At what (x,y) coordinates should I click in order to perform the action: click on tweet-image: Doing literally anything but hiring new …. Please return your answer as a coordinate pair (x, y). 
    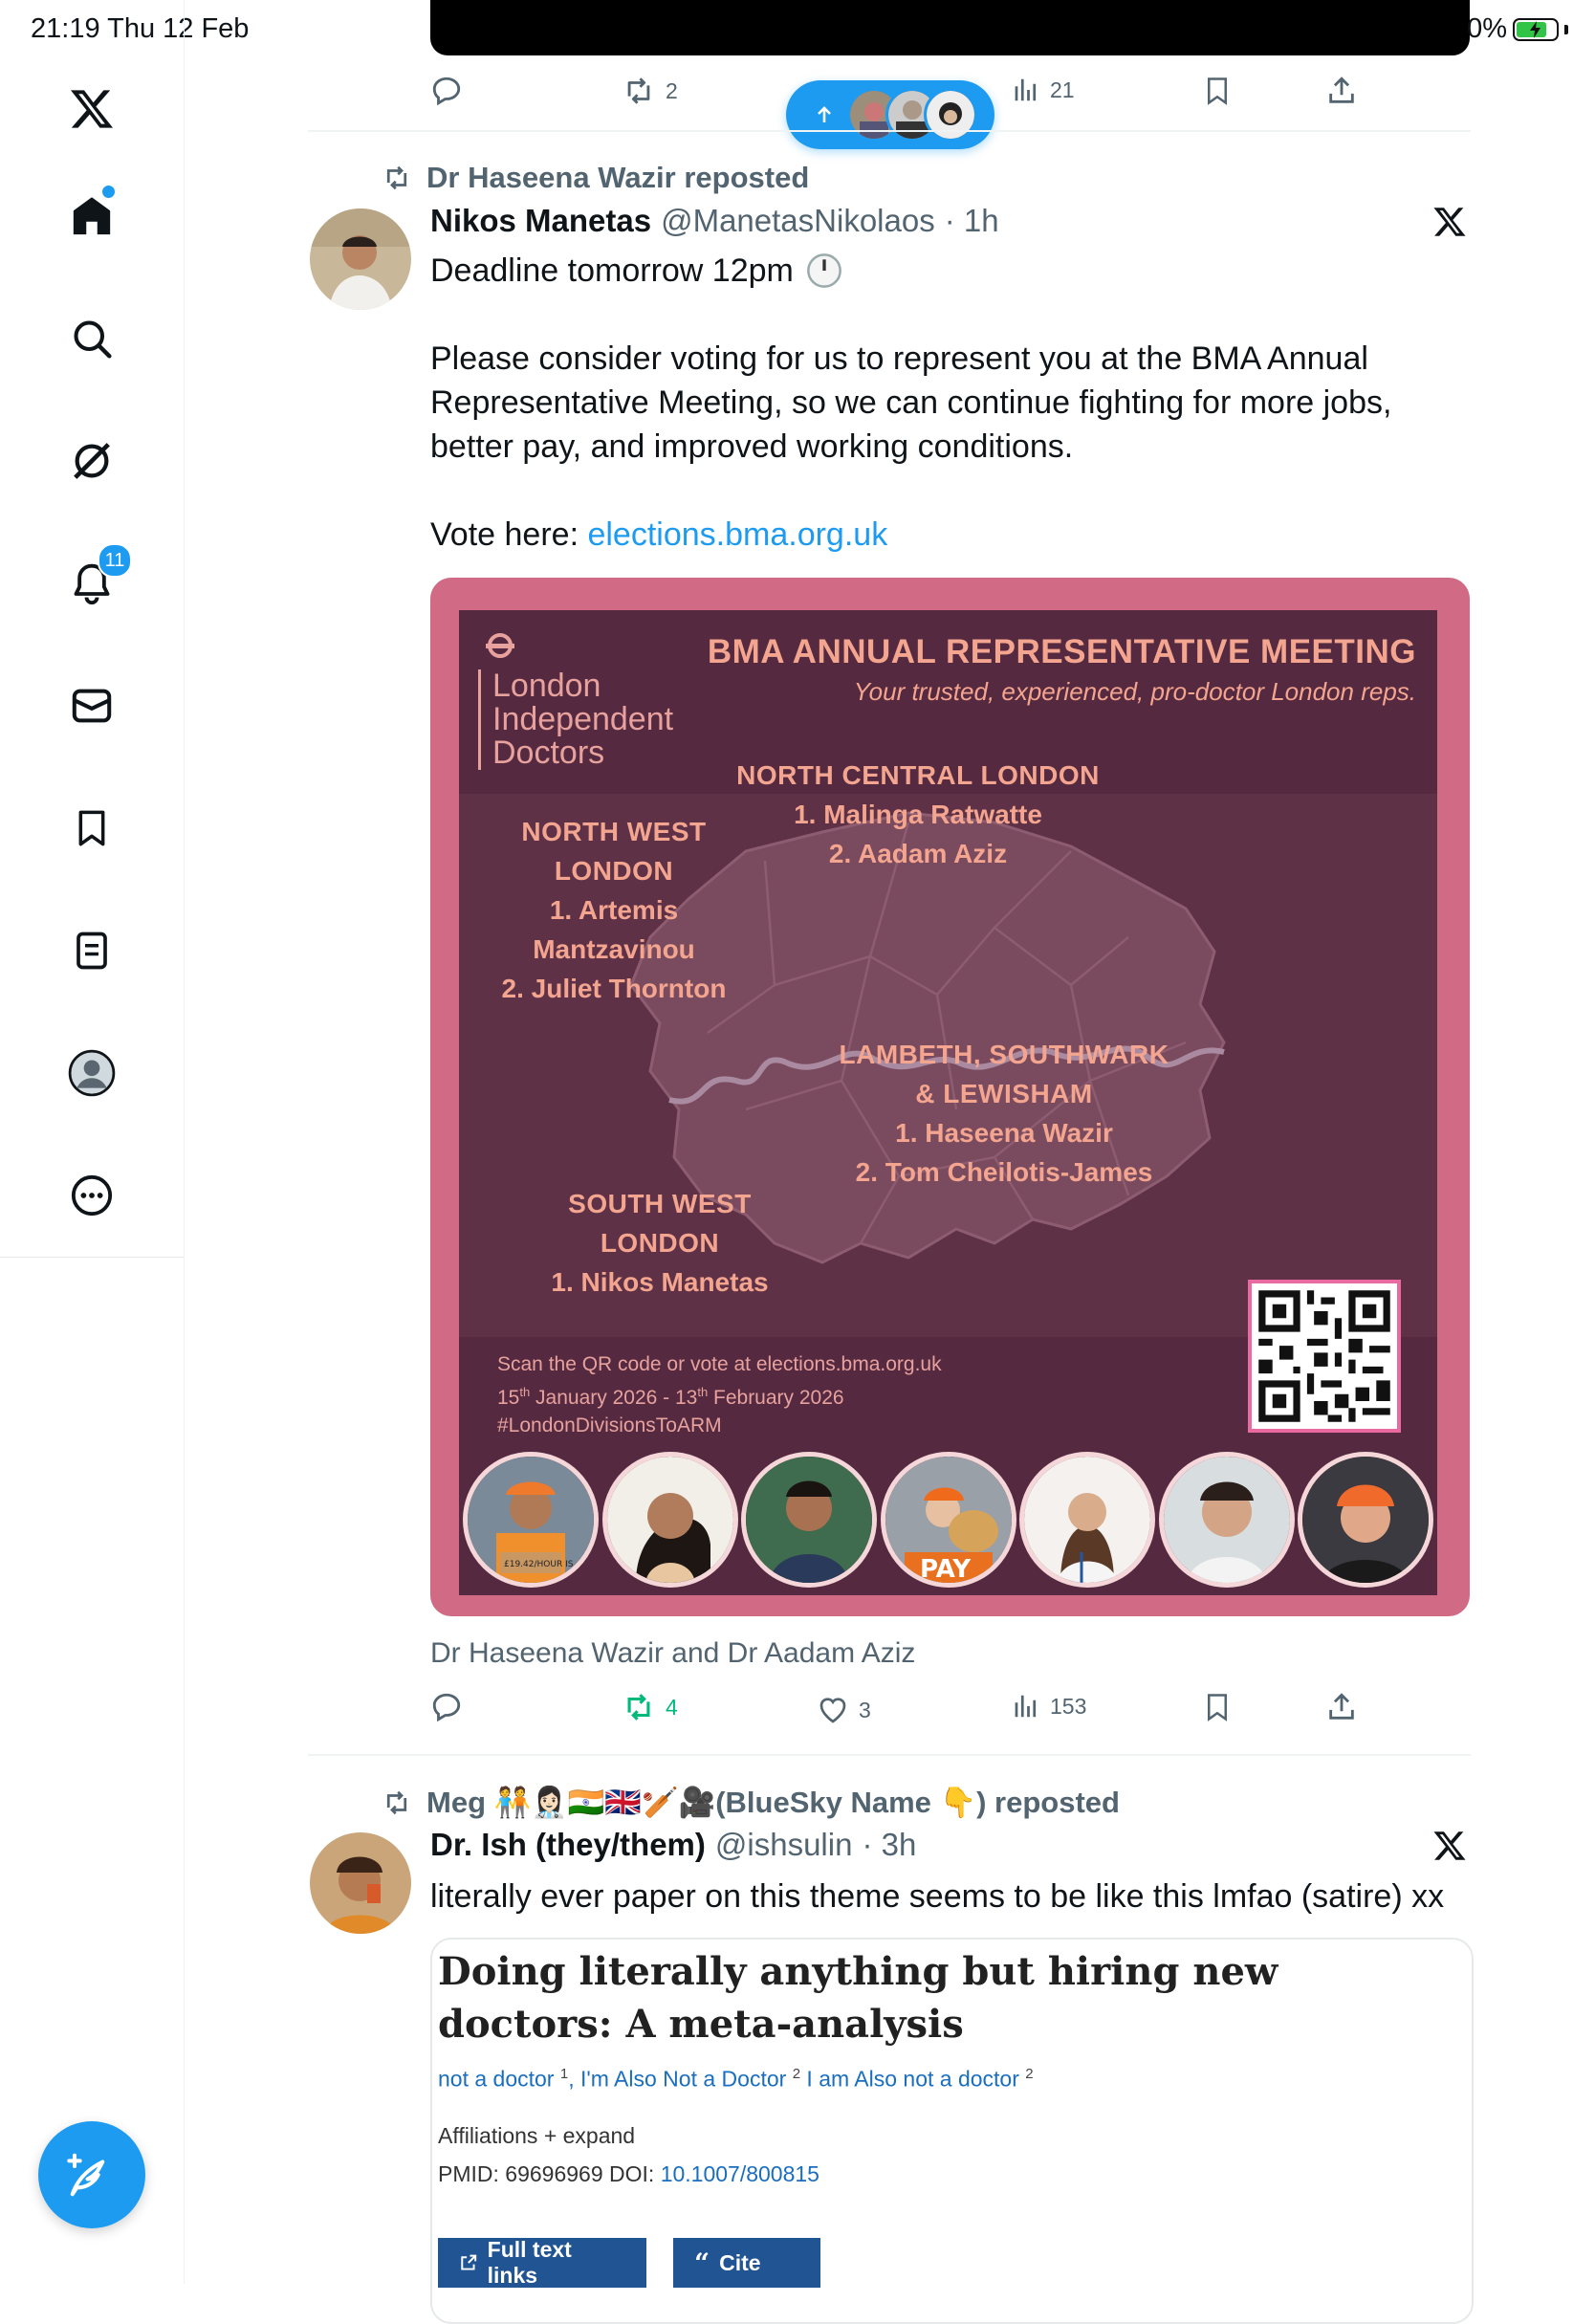
    Looking at the image, I should click on (952, 2131).